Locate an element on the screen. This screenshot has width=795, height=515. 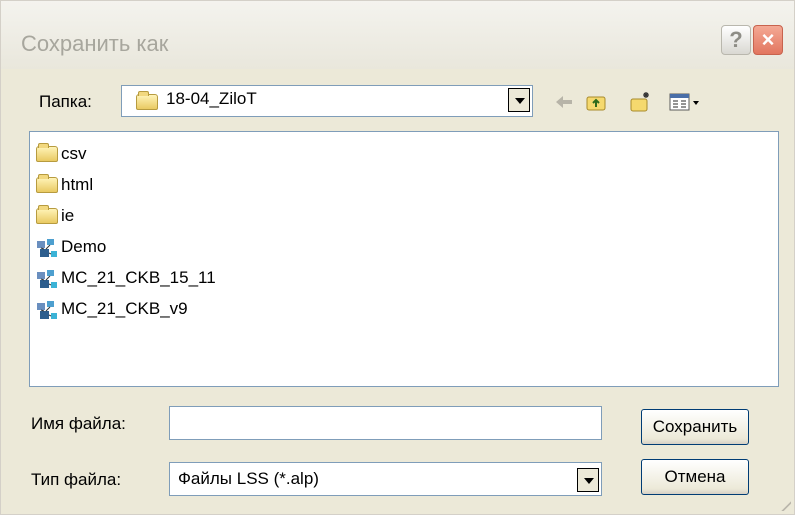
filename-label: Имя файла: is located at coordinates (78, 423).